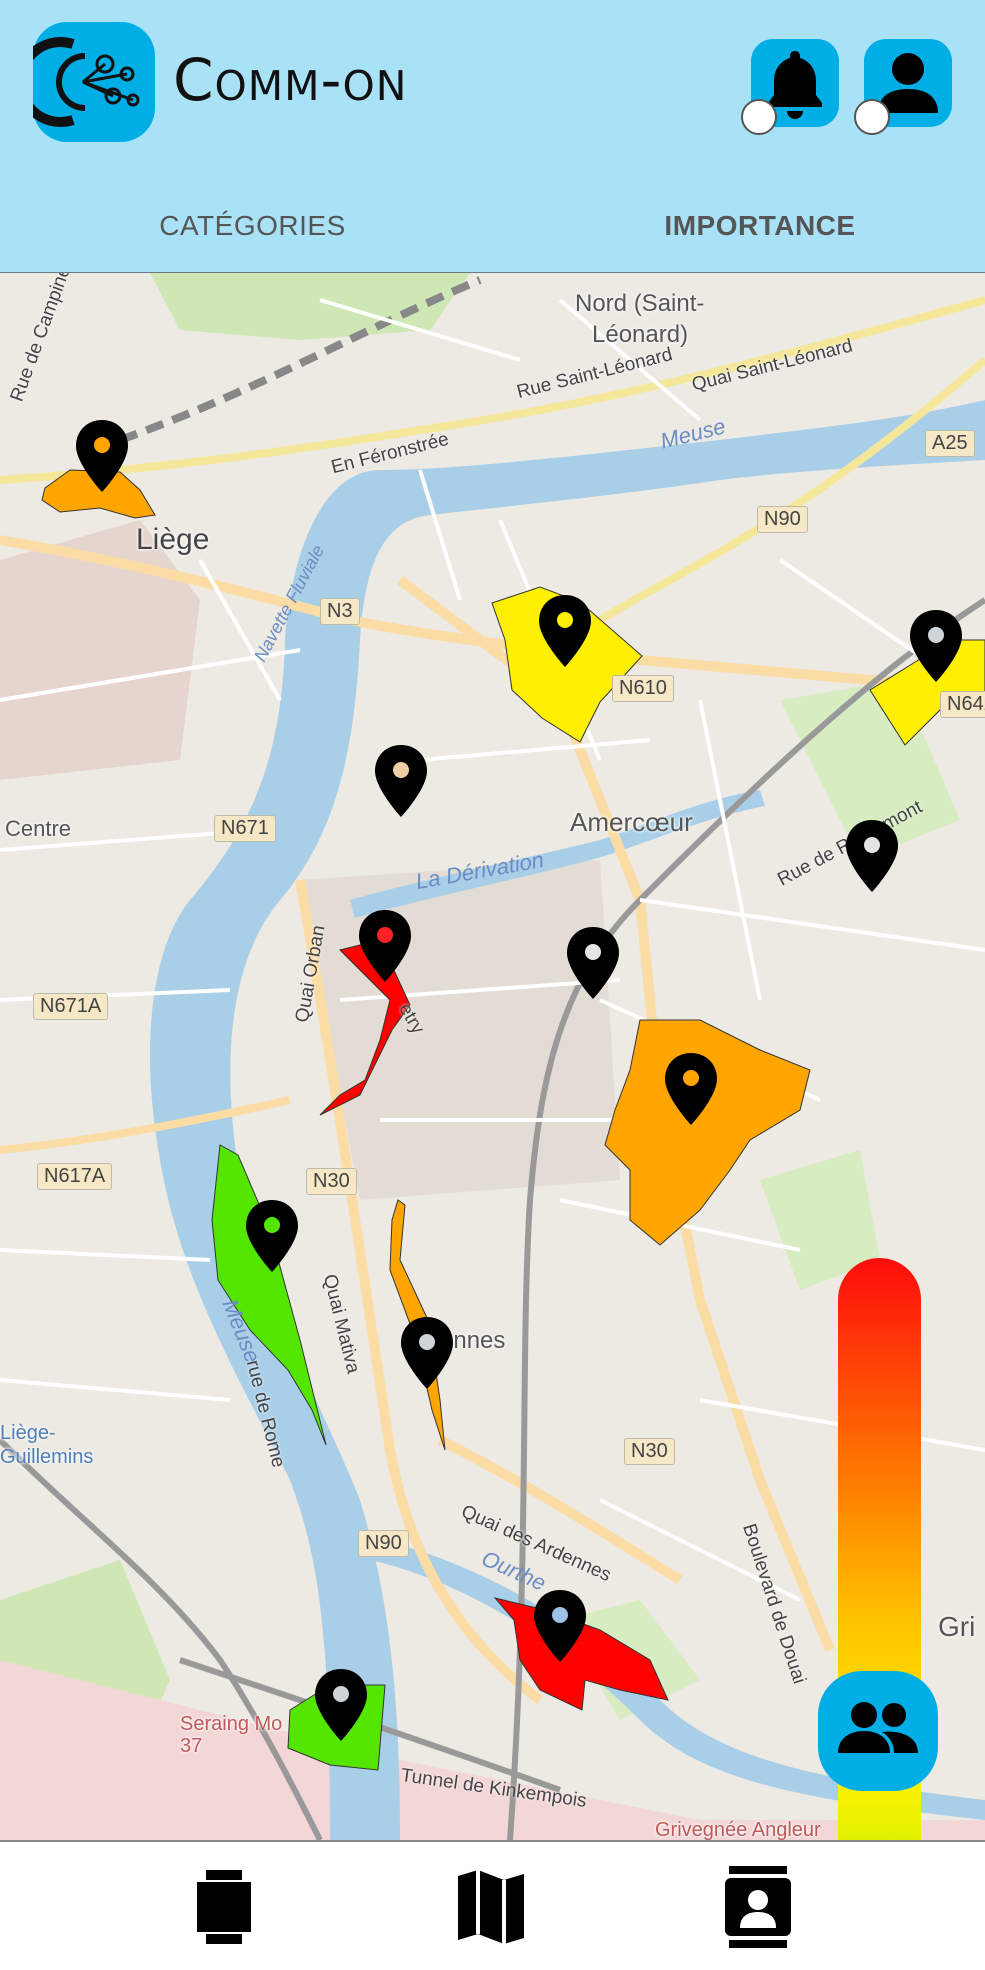  Describe the element at coordinates (957, 1626) in the screenshot. I see `place-label-gri: Gri` at that location.